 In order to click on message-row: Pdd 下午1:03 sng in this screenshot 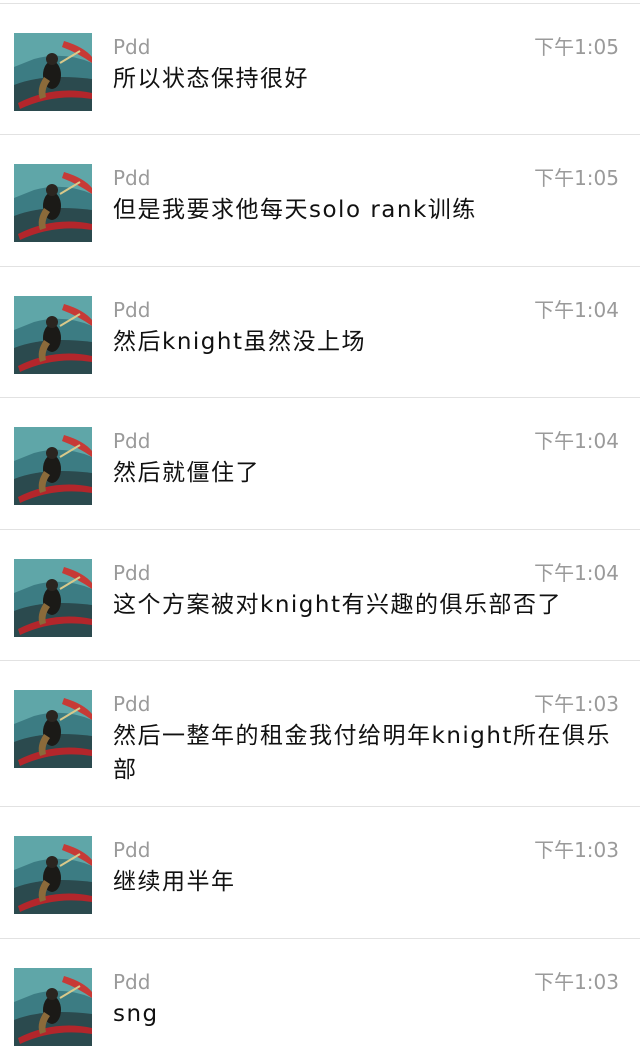, I will do `click(320, 992)`.